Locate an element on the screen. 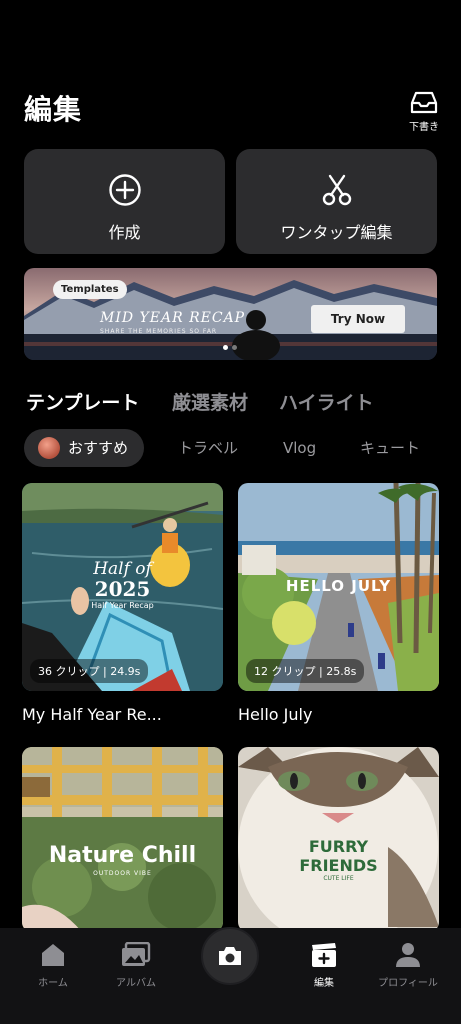 The image size is (461, 1024). template-card: Nature Chill OUTDOOR VIBE is located at coordinates (122, 839).